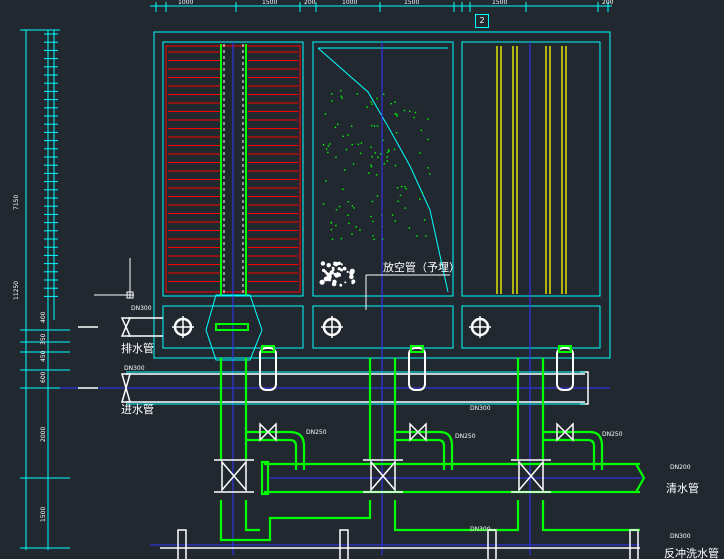 This screenshot has height=559, width=724. What do you see at coordinates (316, 432) in the screenshot?
I see `branch-1-size-label: DN250` at bounding box center [316, 432].